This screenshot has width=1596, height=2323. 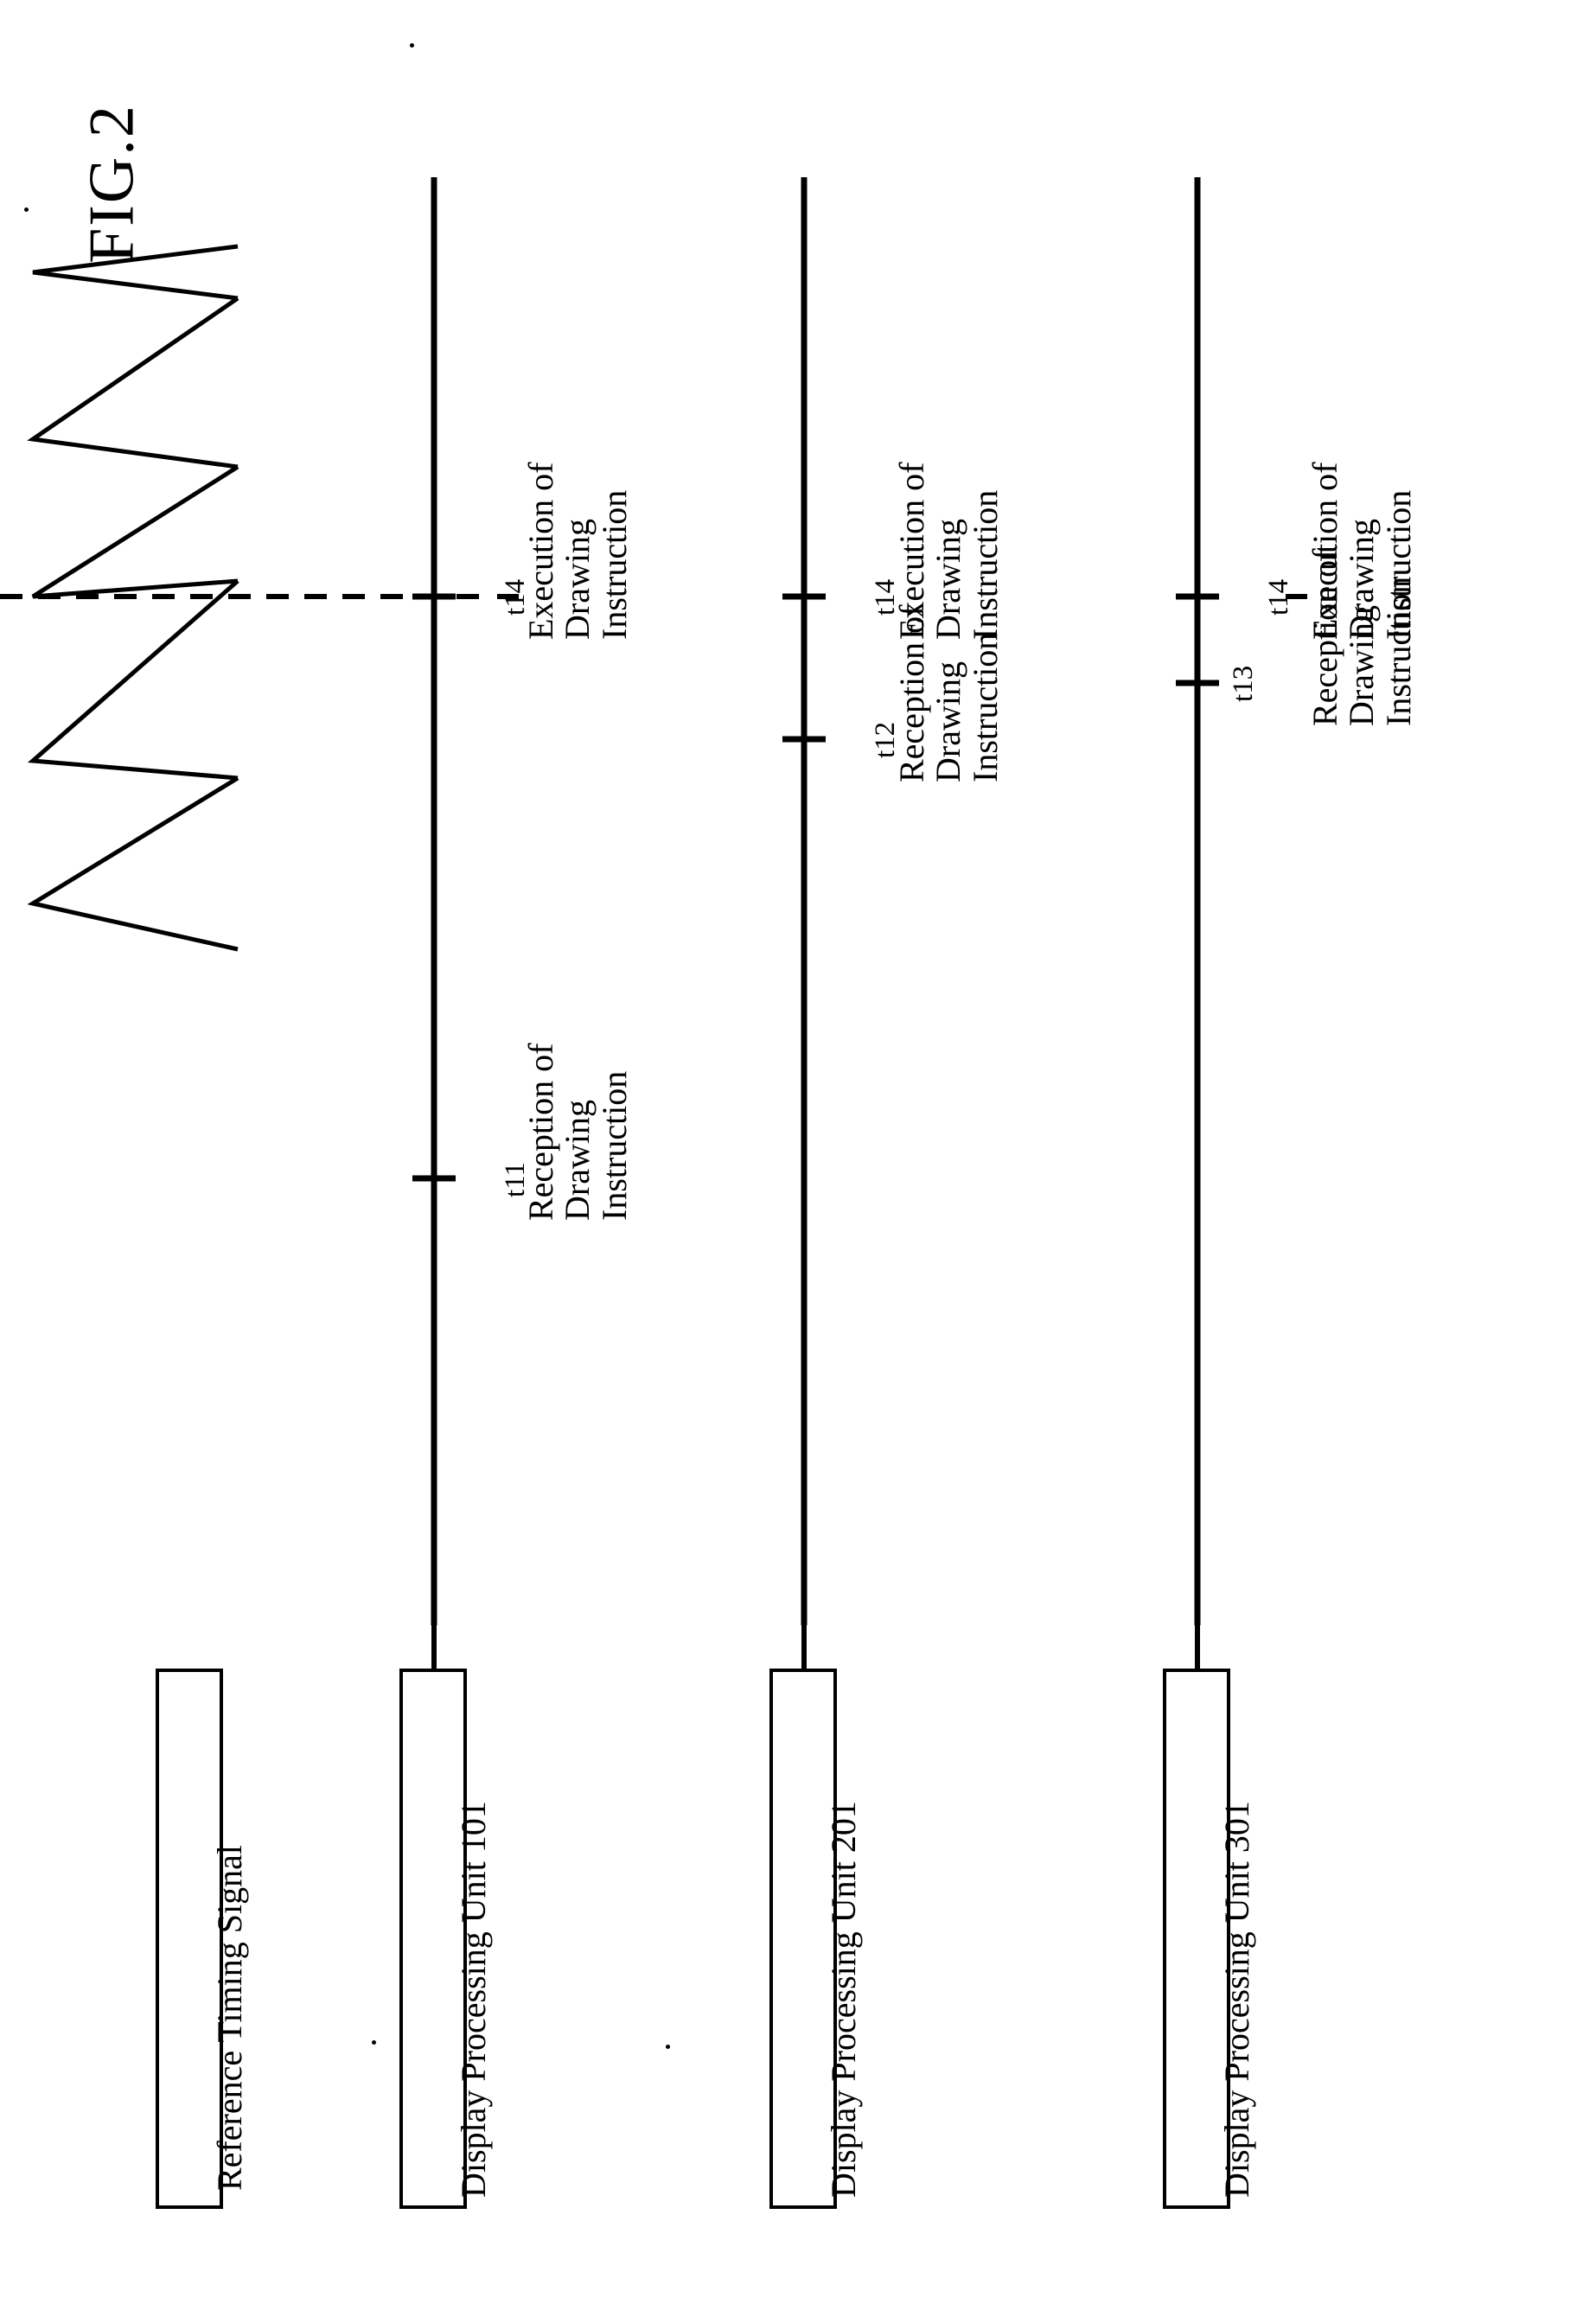 What do you see at coordinates (446, 1939) in the screenshot?
I see `box-display-processing-unit-101: Display Processing Unit 101` at bounding box center [446, 1939].